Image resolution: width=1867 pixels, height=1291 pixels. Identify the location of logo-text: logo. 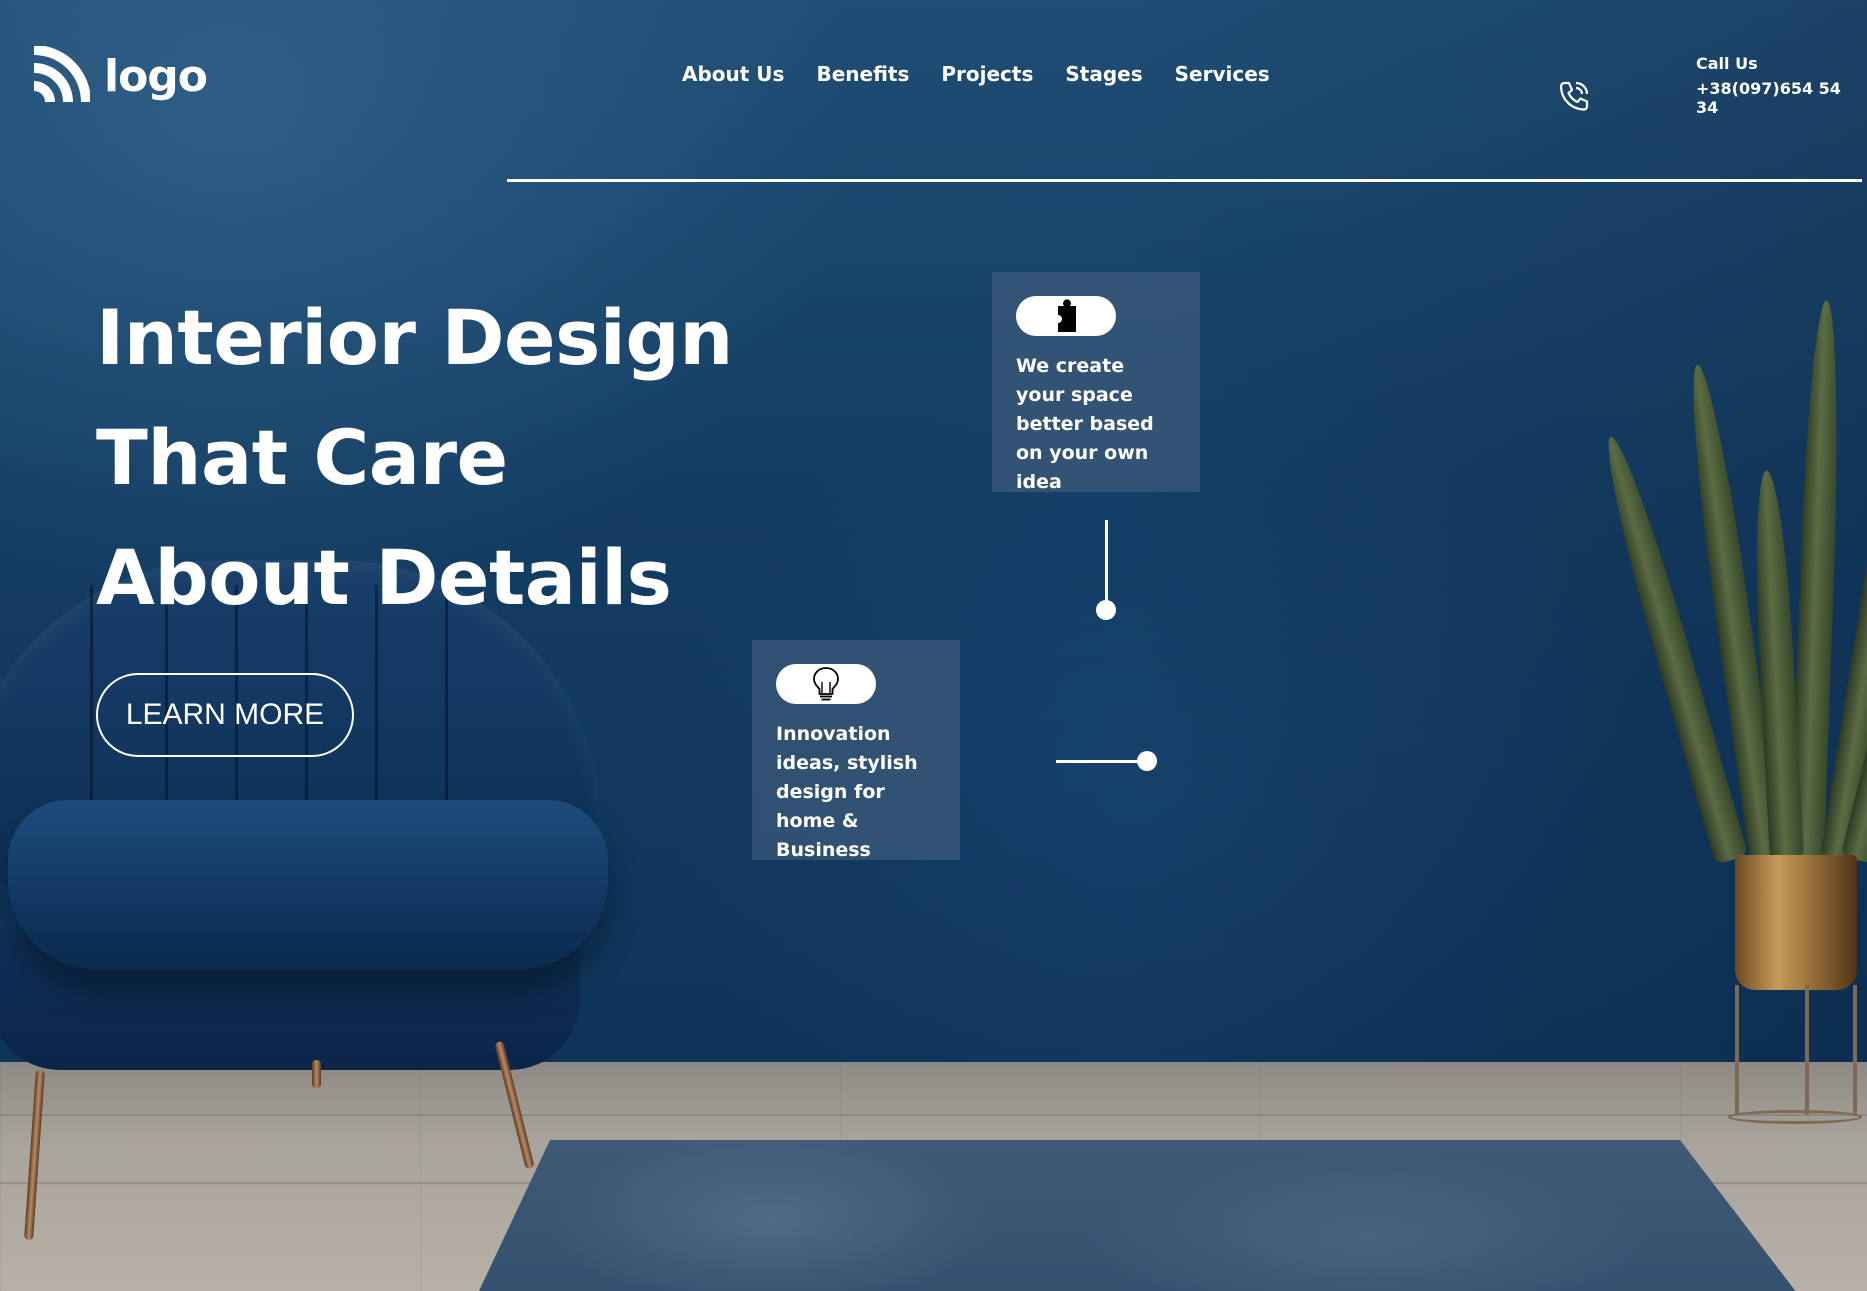
(156, 76).